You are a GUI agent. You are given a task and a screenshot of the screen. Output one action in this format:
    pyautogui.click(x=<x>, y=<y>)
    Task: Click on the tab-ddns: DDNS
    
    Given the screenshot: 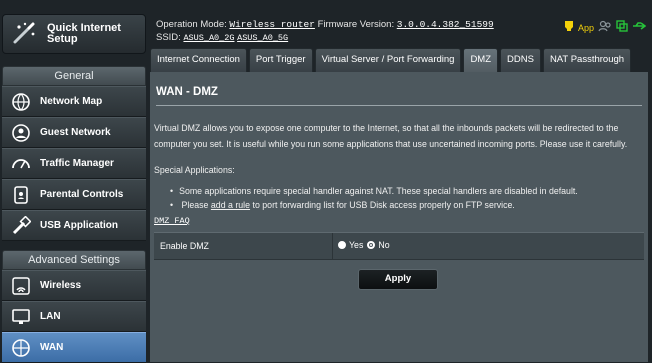 What is the action you would take?
    pyautogui.click(x=520, y=60)
    